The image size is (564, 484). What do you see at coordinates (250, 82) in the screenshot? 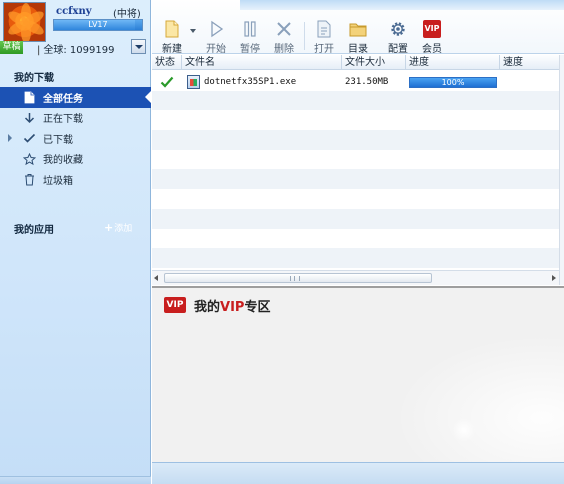
I see `file-name: dotnetfx35SP1.exe` at bounding box center [250, 82].